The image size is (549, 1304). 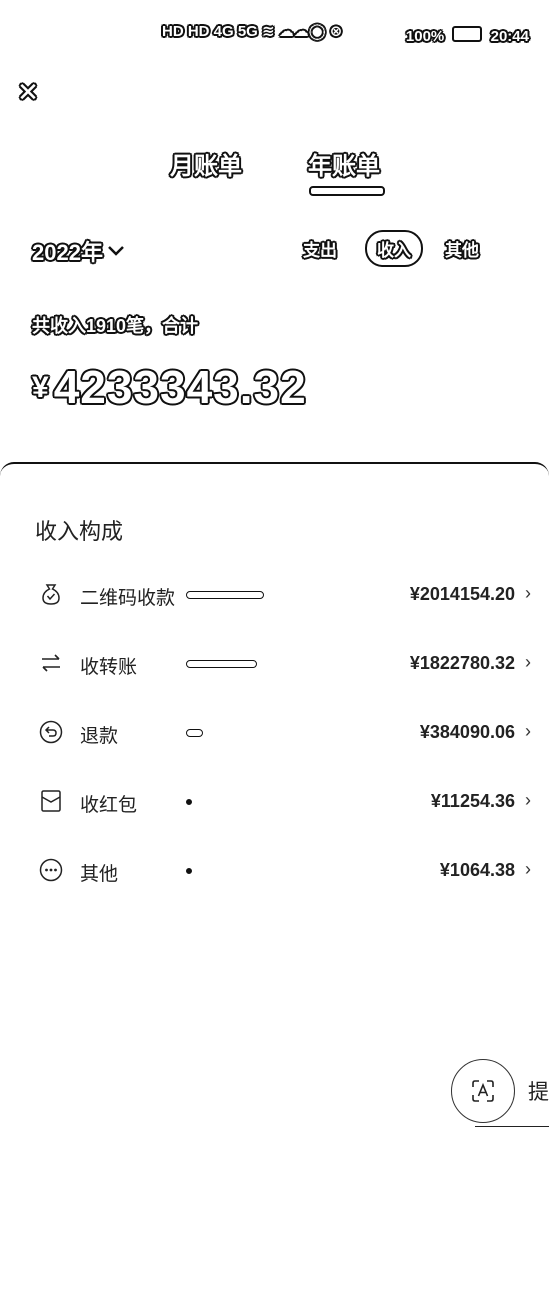 I want to click on income-row: 退款 ¥384090.06 ›, so click(x=274, y=733).